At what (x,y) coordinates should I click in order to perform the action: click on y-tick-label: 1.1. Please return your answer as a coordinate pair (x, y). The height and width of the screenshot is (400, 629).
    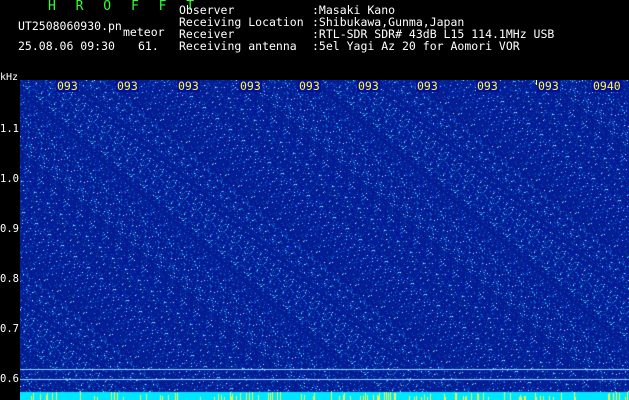
    Looking at the image, I should click on (9, 129).